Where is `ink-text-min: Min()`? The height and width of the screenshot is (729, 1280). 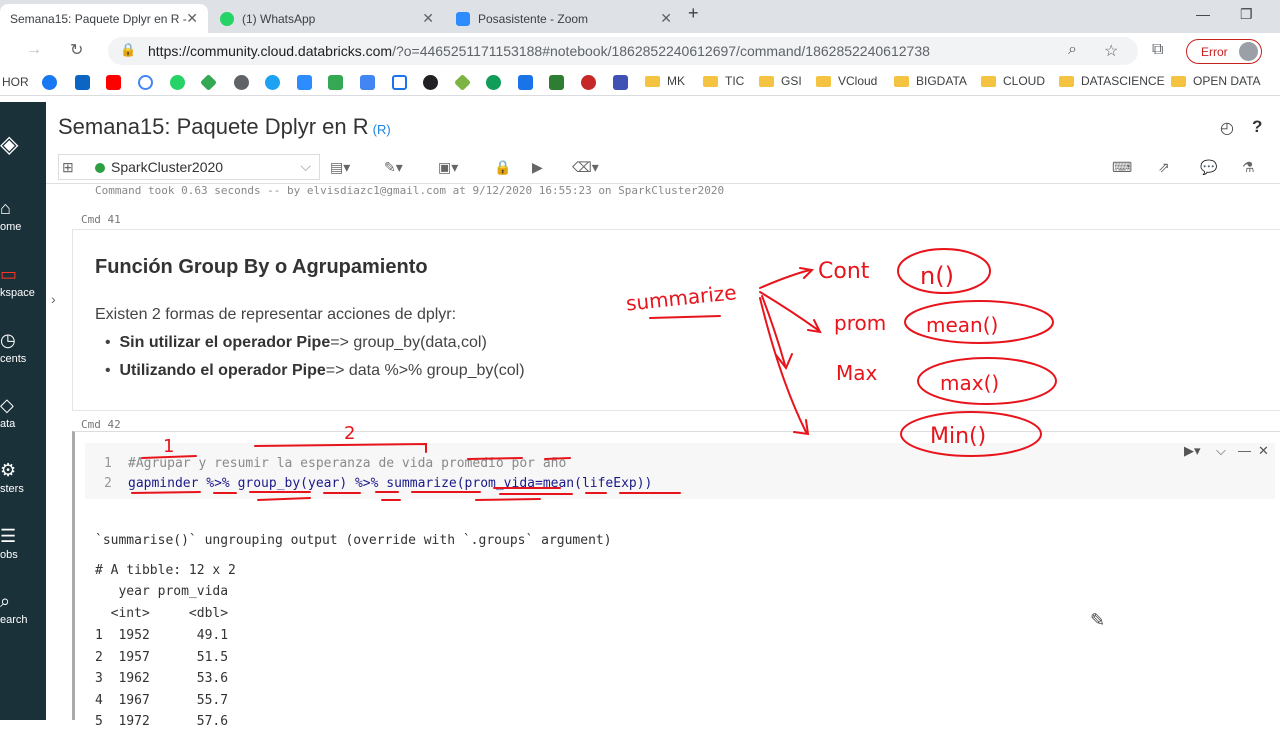
ink-text-min: Min() is located at coordinates (958, 436).